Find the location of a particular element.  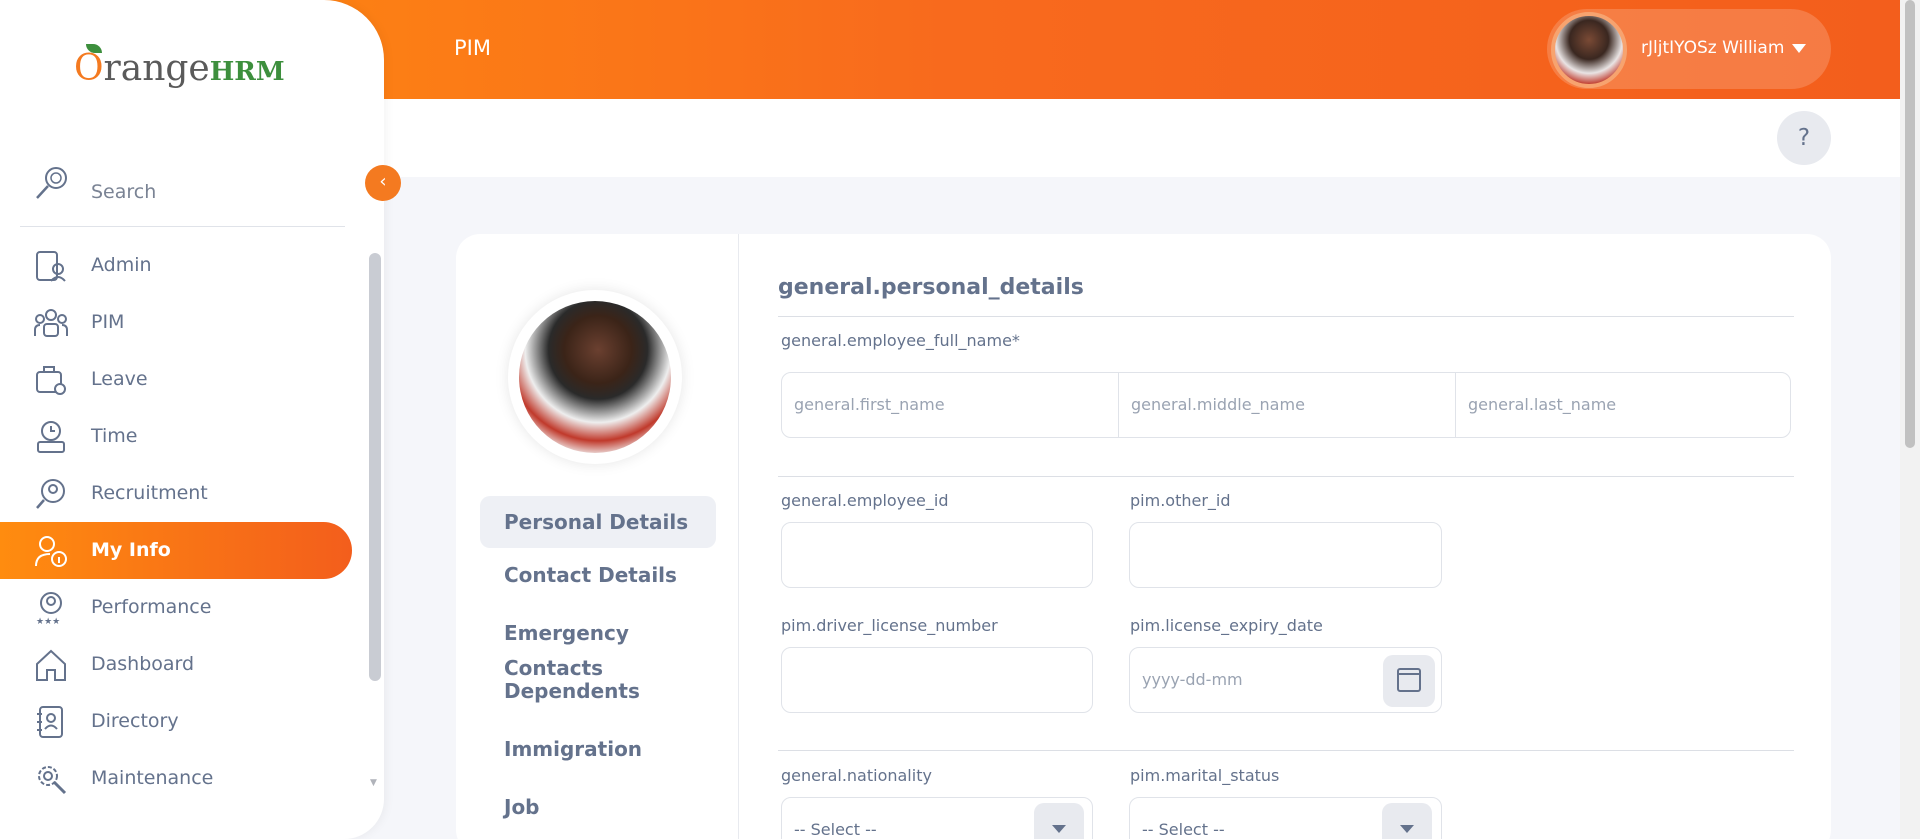

marital-status-dropdown-button is located at coordinates (1407, 821).